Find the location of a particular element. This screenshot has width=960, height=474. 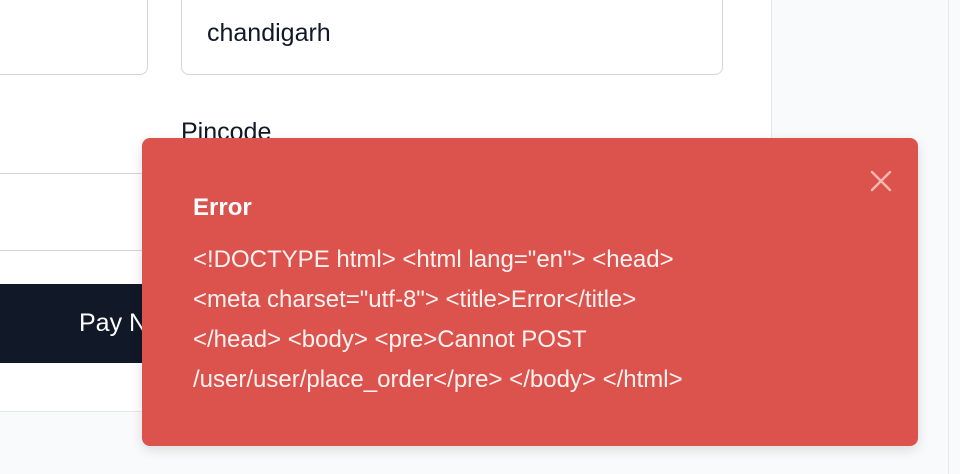

pay-button: Pay Now is located at coordinates (79, 323).